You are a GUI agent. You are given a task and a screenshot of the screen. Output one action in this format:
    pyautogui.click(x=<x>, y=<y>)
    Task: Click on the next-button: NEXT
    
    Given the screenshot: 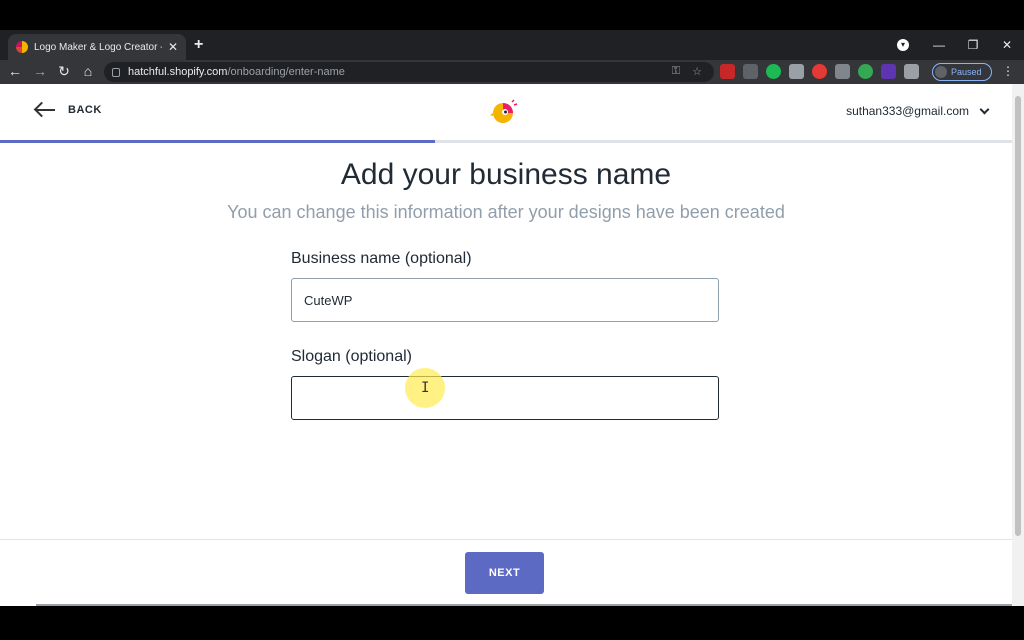 What is the action you would take?
    pyautogui.click(x=504, y=573)
    